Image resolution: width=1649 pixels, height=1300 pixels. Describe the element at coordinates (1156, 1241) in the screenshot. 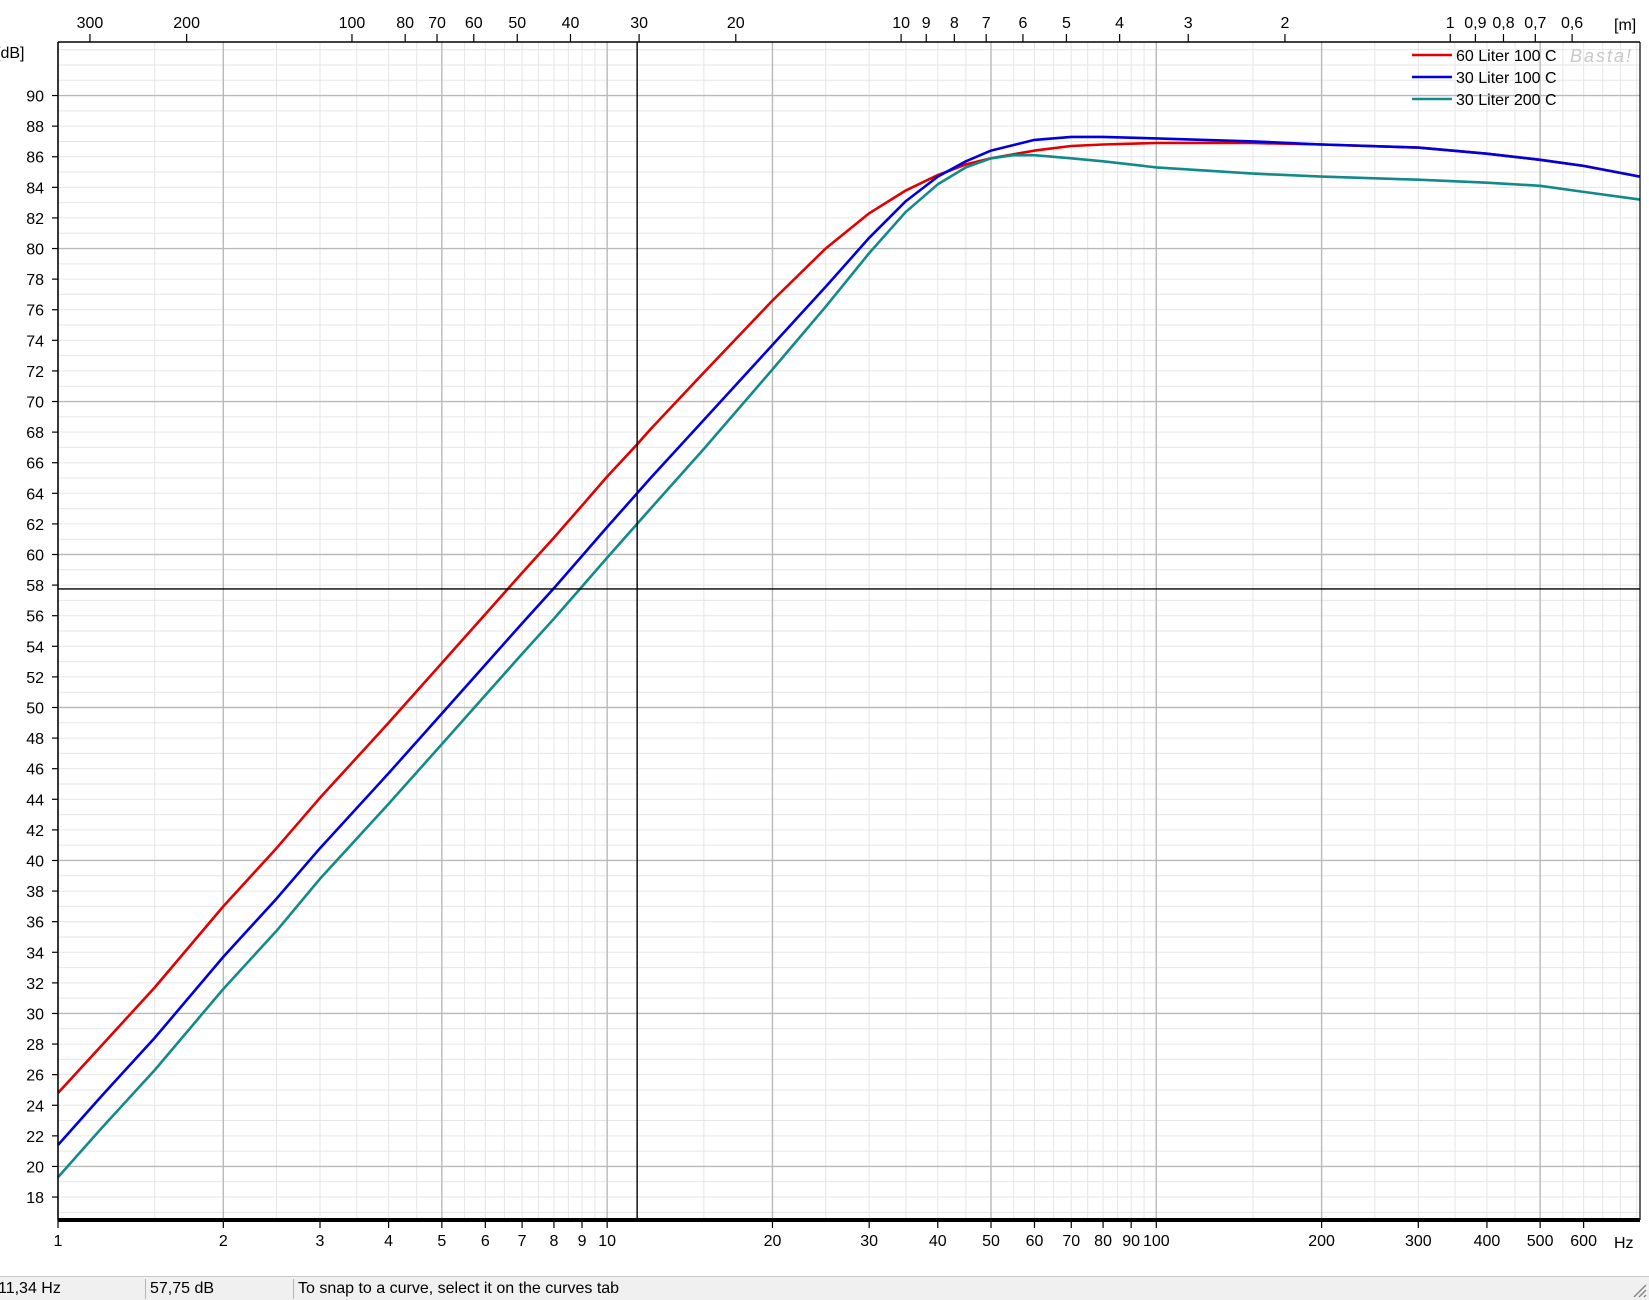

I see `x-tick-label: 100` at that location.